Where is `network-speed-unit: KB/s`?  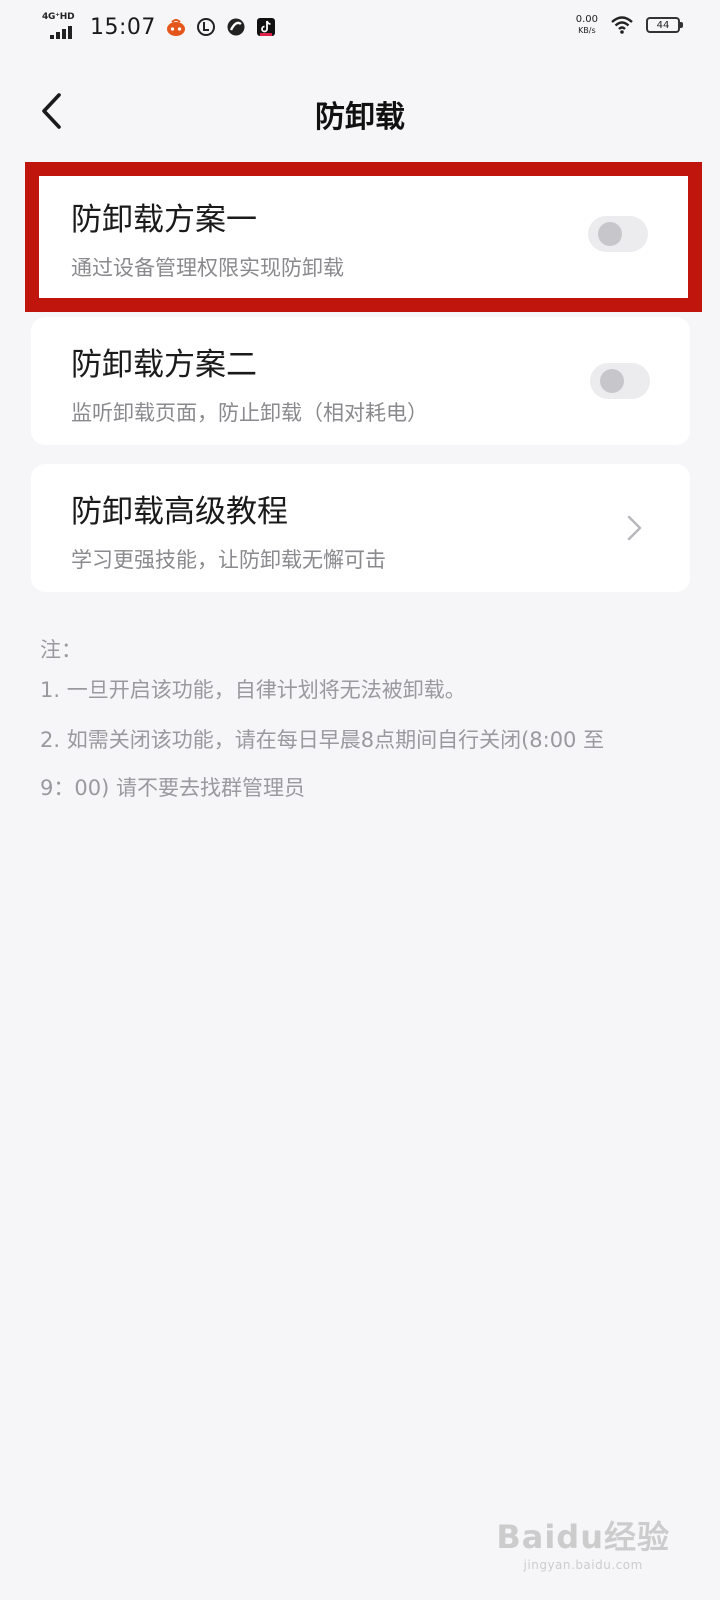
network-speed-unit: KB/s is located at coordinates (587, 30).